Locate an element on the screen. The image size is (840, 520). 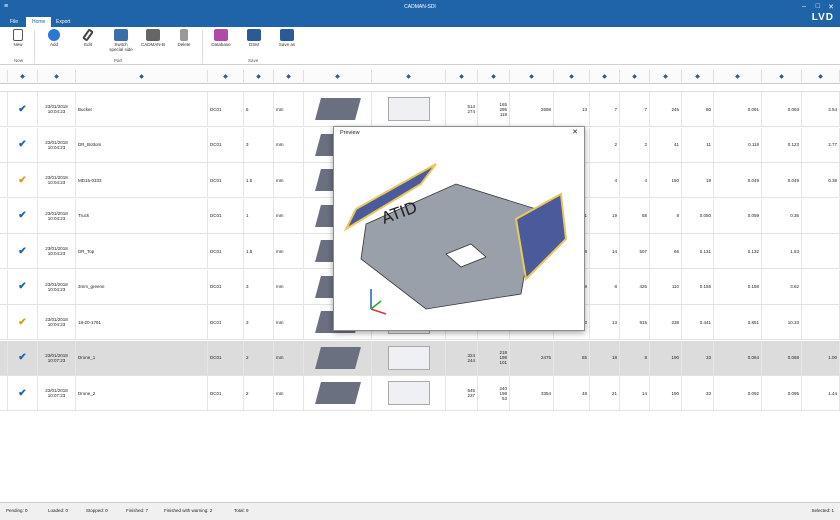
new-document-icon is located at coordinates (18, 35).